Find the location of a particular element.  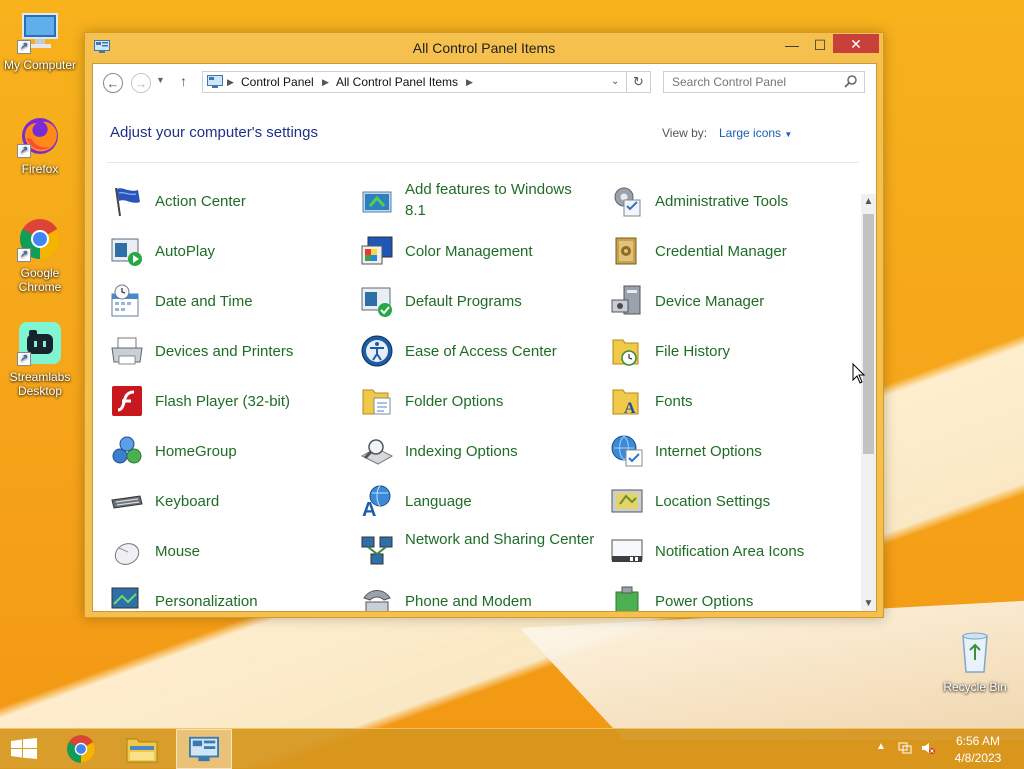

item-autoplay: AutoPlay is located at coordinates (230, 251).